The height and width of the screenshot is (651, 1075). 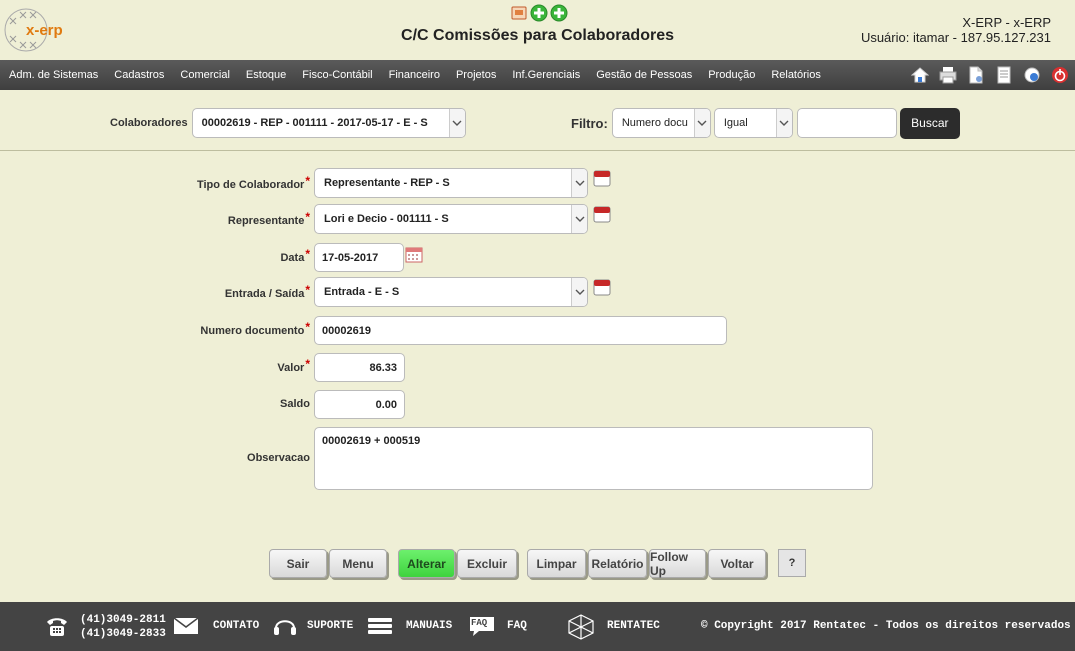 What do you see at coordinates (298, 563) in the screenshot?
I see `sair-button: Sair` at bounding box center [298, 563].